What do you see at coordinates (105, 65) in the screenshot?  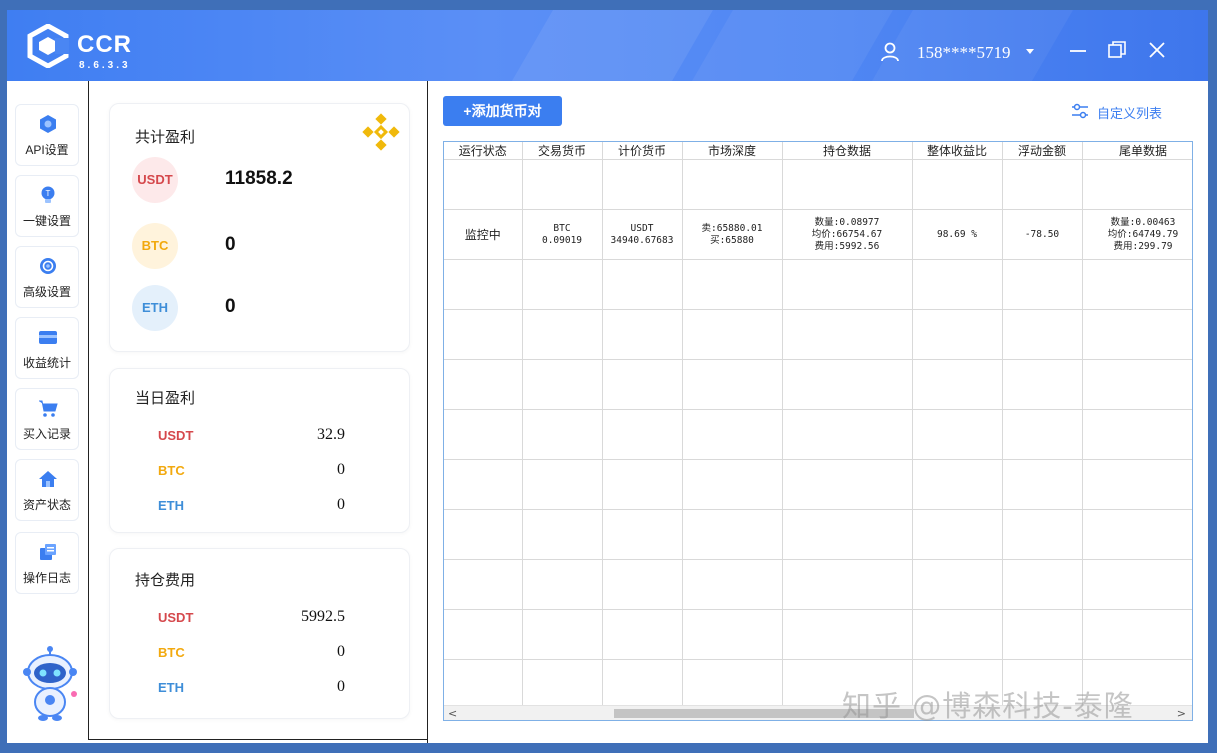 I see `app-version: 8.6.3.3` at bounding box center [105, 65].